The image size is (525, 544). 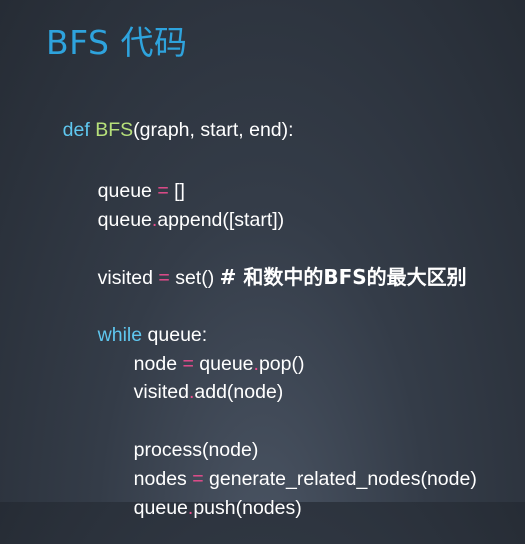 I want to click on add-call: add(node), so click(x=239, y=392).